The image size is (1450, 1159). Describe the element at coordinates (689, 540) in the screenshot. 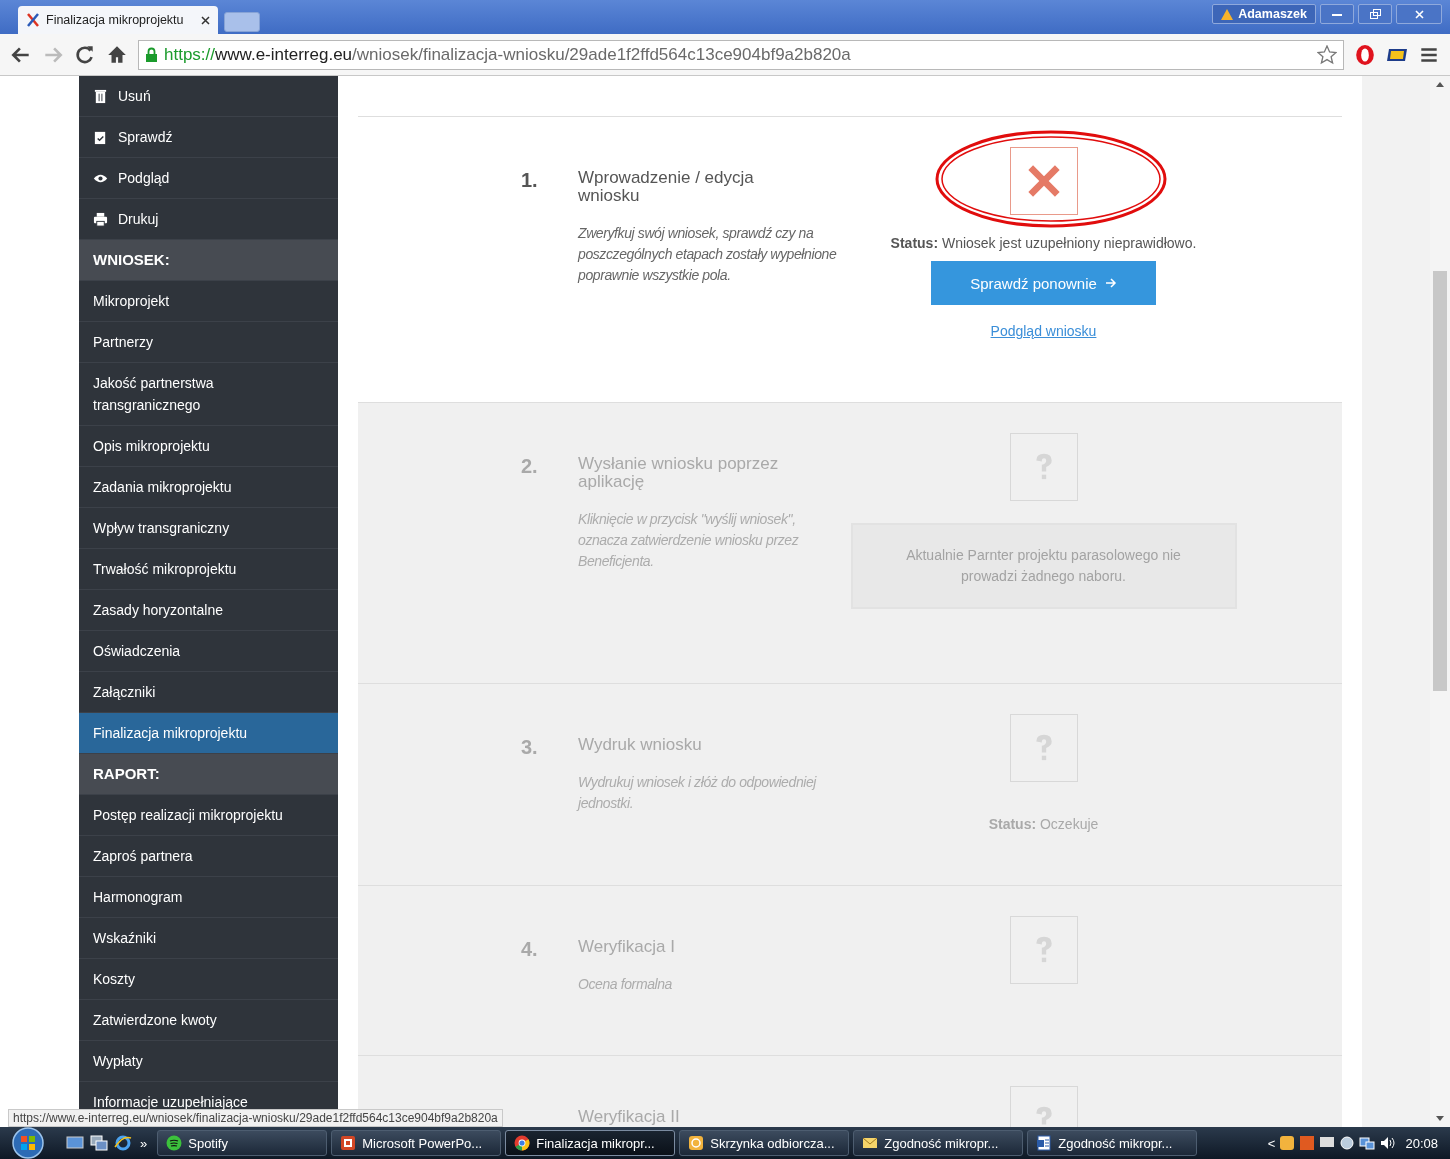

I see `step-description: Kliknięcie w przycisk "wyślij wniosek", oznacza zatwierdzenie wniosku przez Beneficjenta.` at that location.